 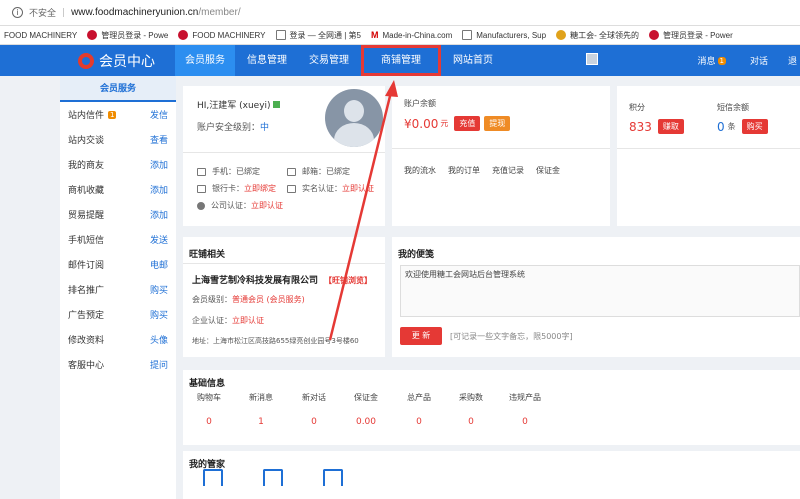 What do you see at coordinates (467, 123) in the screenshot?
I see `recharge-button: 充值` at bounding box center [467, 123].